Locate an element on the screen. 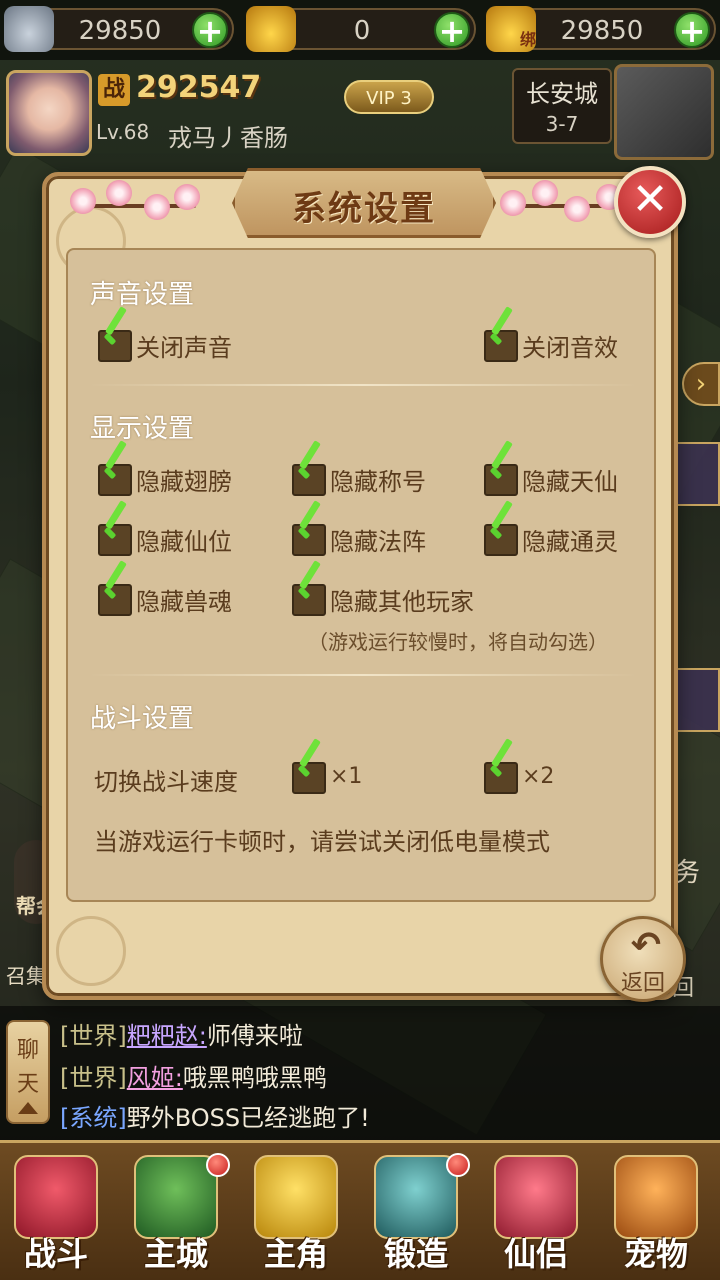  chat-message: [世界]风姬:哦黑鸭哦黑鸭 is located at coordinates (193, 1075).